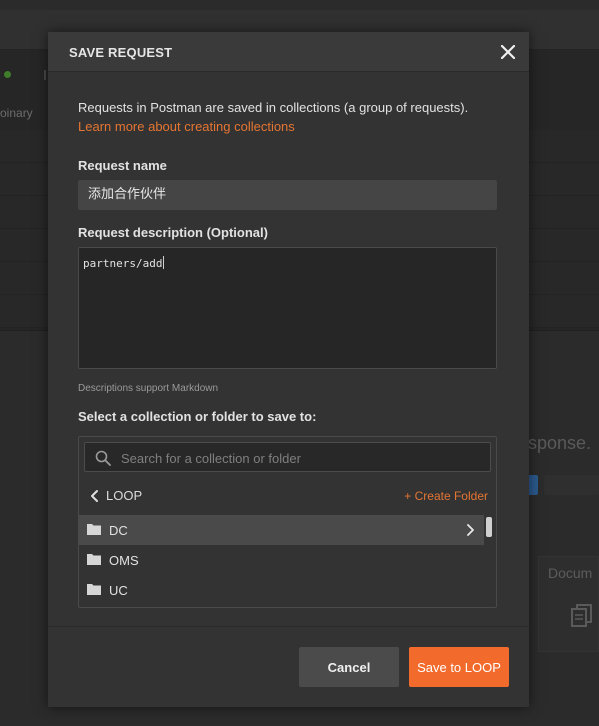 The image size is (599, 726). I want to click on request-description-textarea: partners/add, so click(287, 308).